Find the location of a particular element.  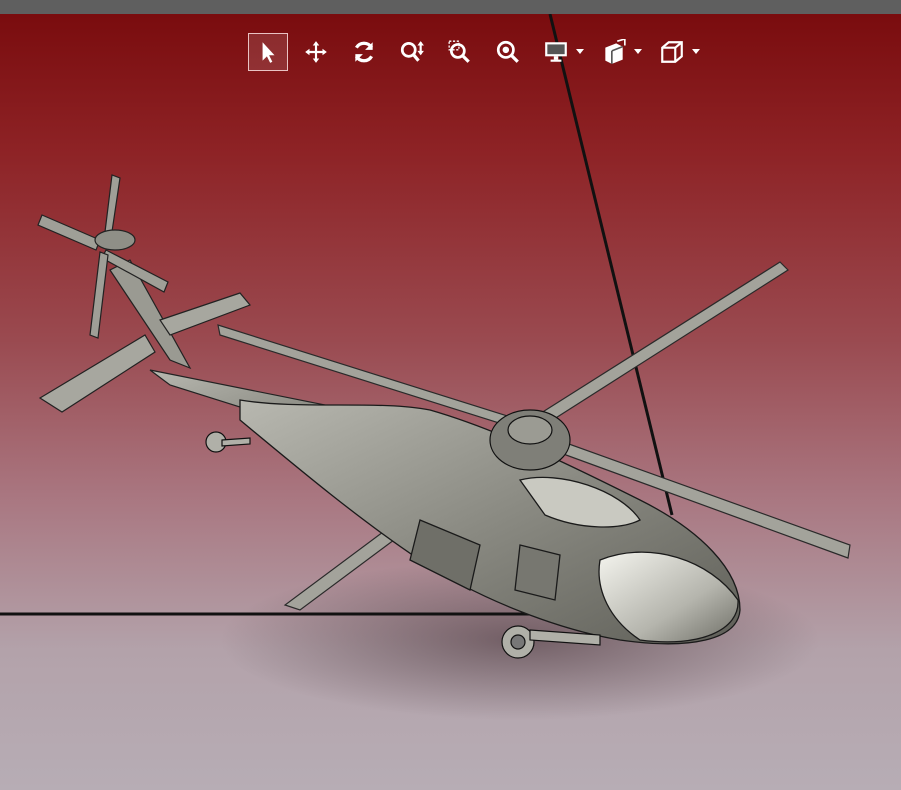

select-tool-button is located at coordinates (268, 52).